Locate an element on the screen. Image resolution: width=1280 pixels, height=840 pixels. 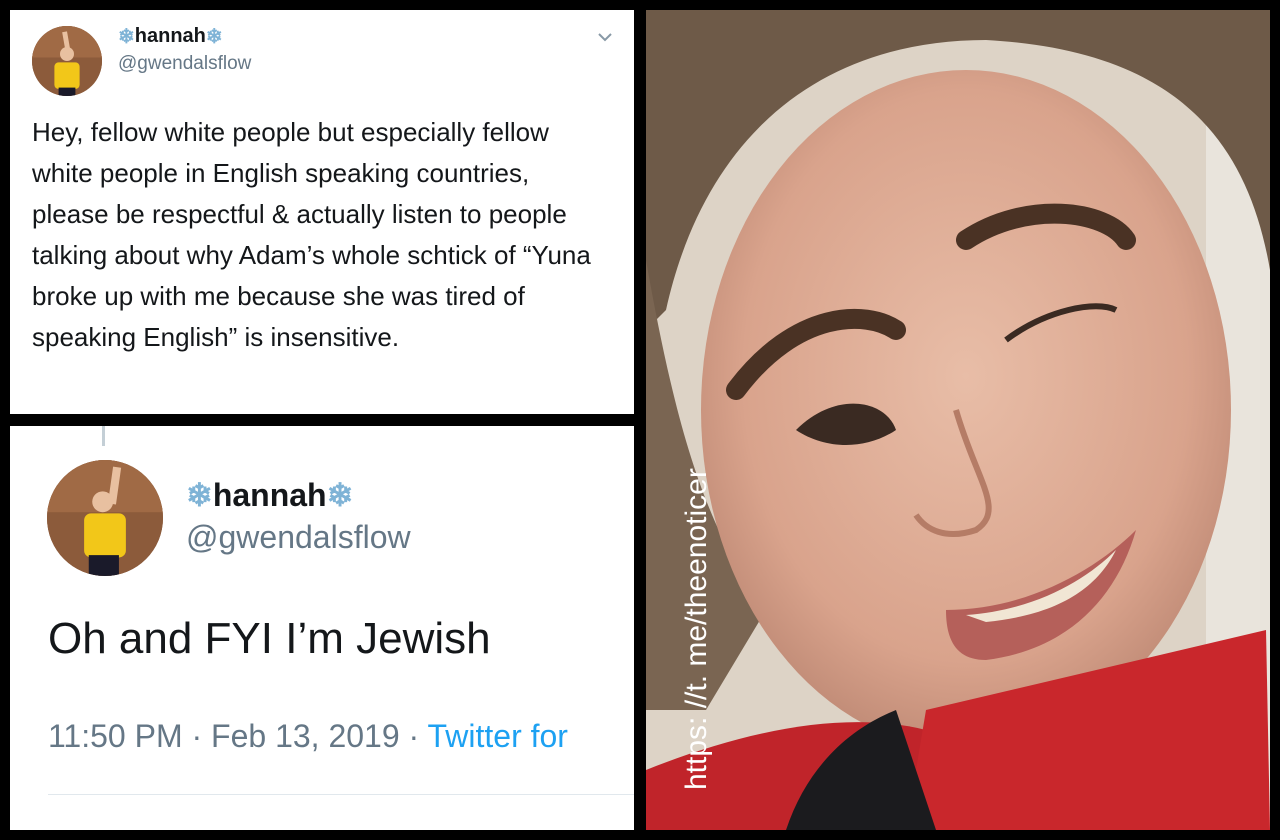
tweet-time: 11:50 PM is located at coordinates (115, 736).